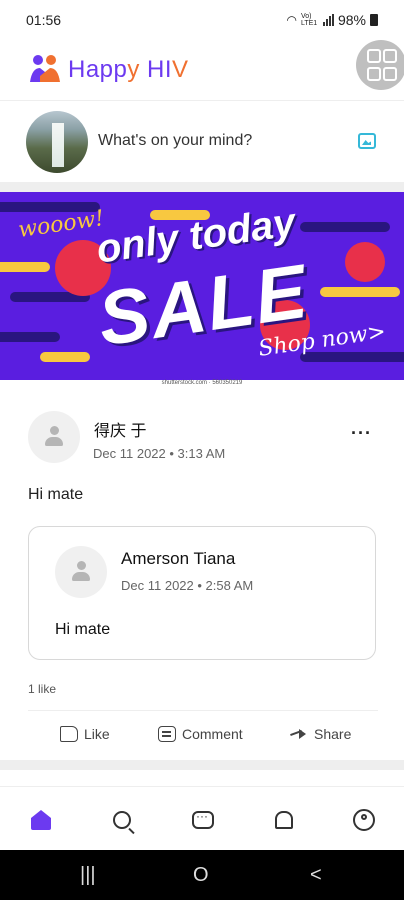 This screenshot has width=404, height=900. I want to click on more-options-icon: ···, so click(361, 433).